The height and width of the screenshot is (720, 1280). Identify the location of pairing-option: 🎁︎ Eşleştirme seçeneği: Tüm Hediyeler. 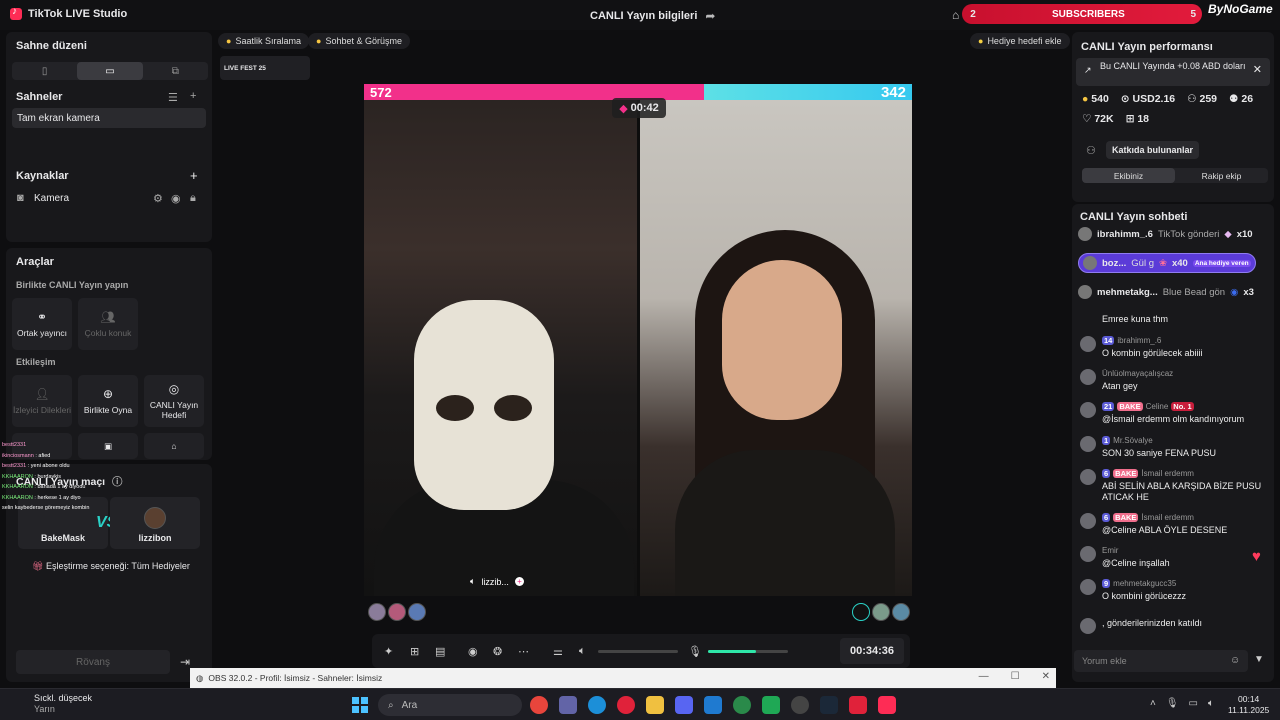
(111, 566).